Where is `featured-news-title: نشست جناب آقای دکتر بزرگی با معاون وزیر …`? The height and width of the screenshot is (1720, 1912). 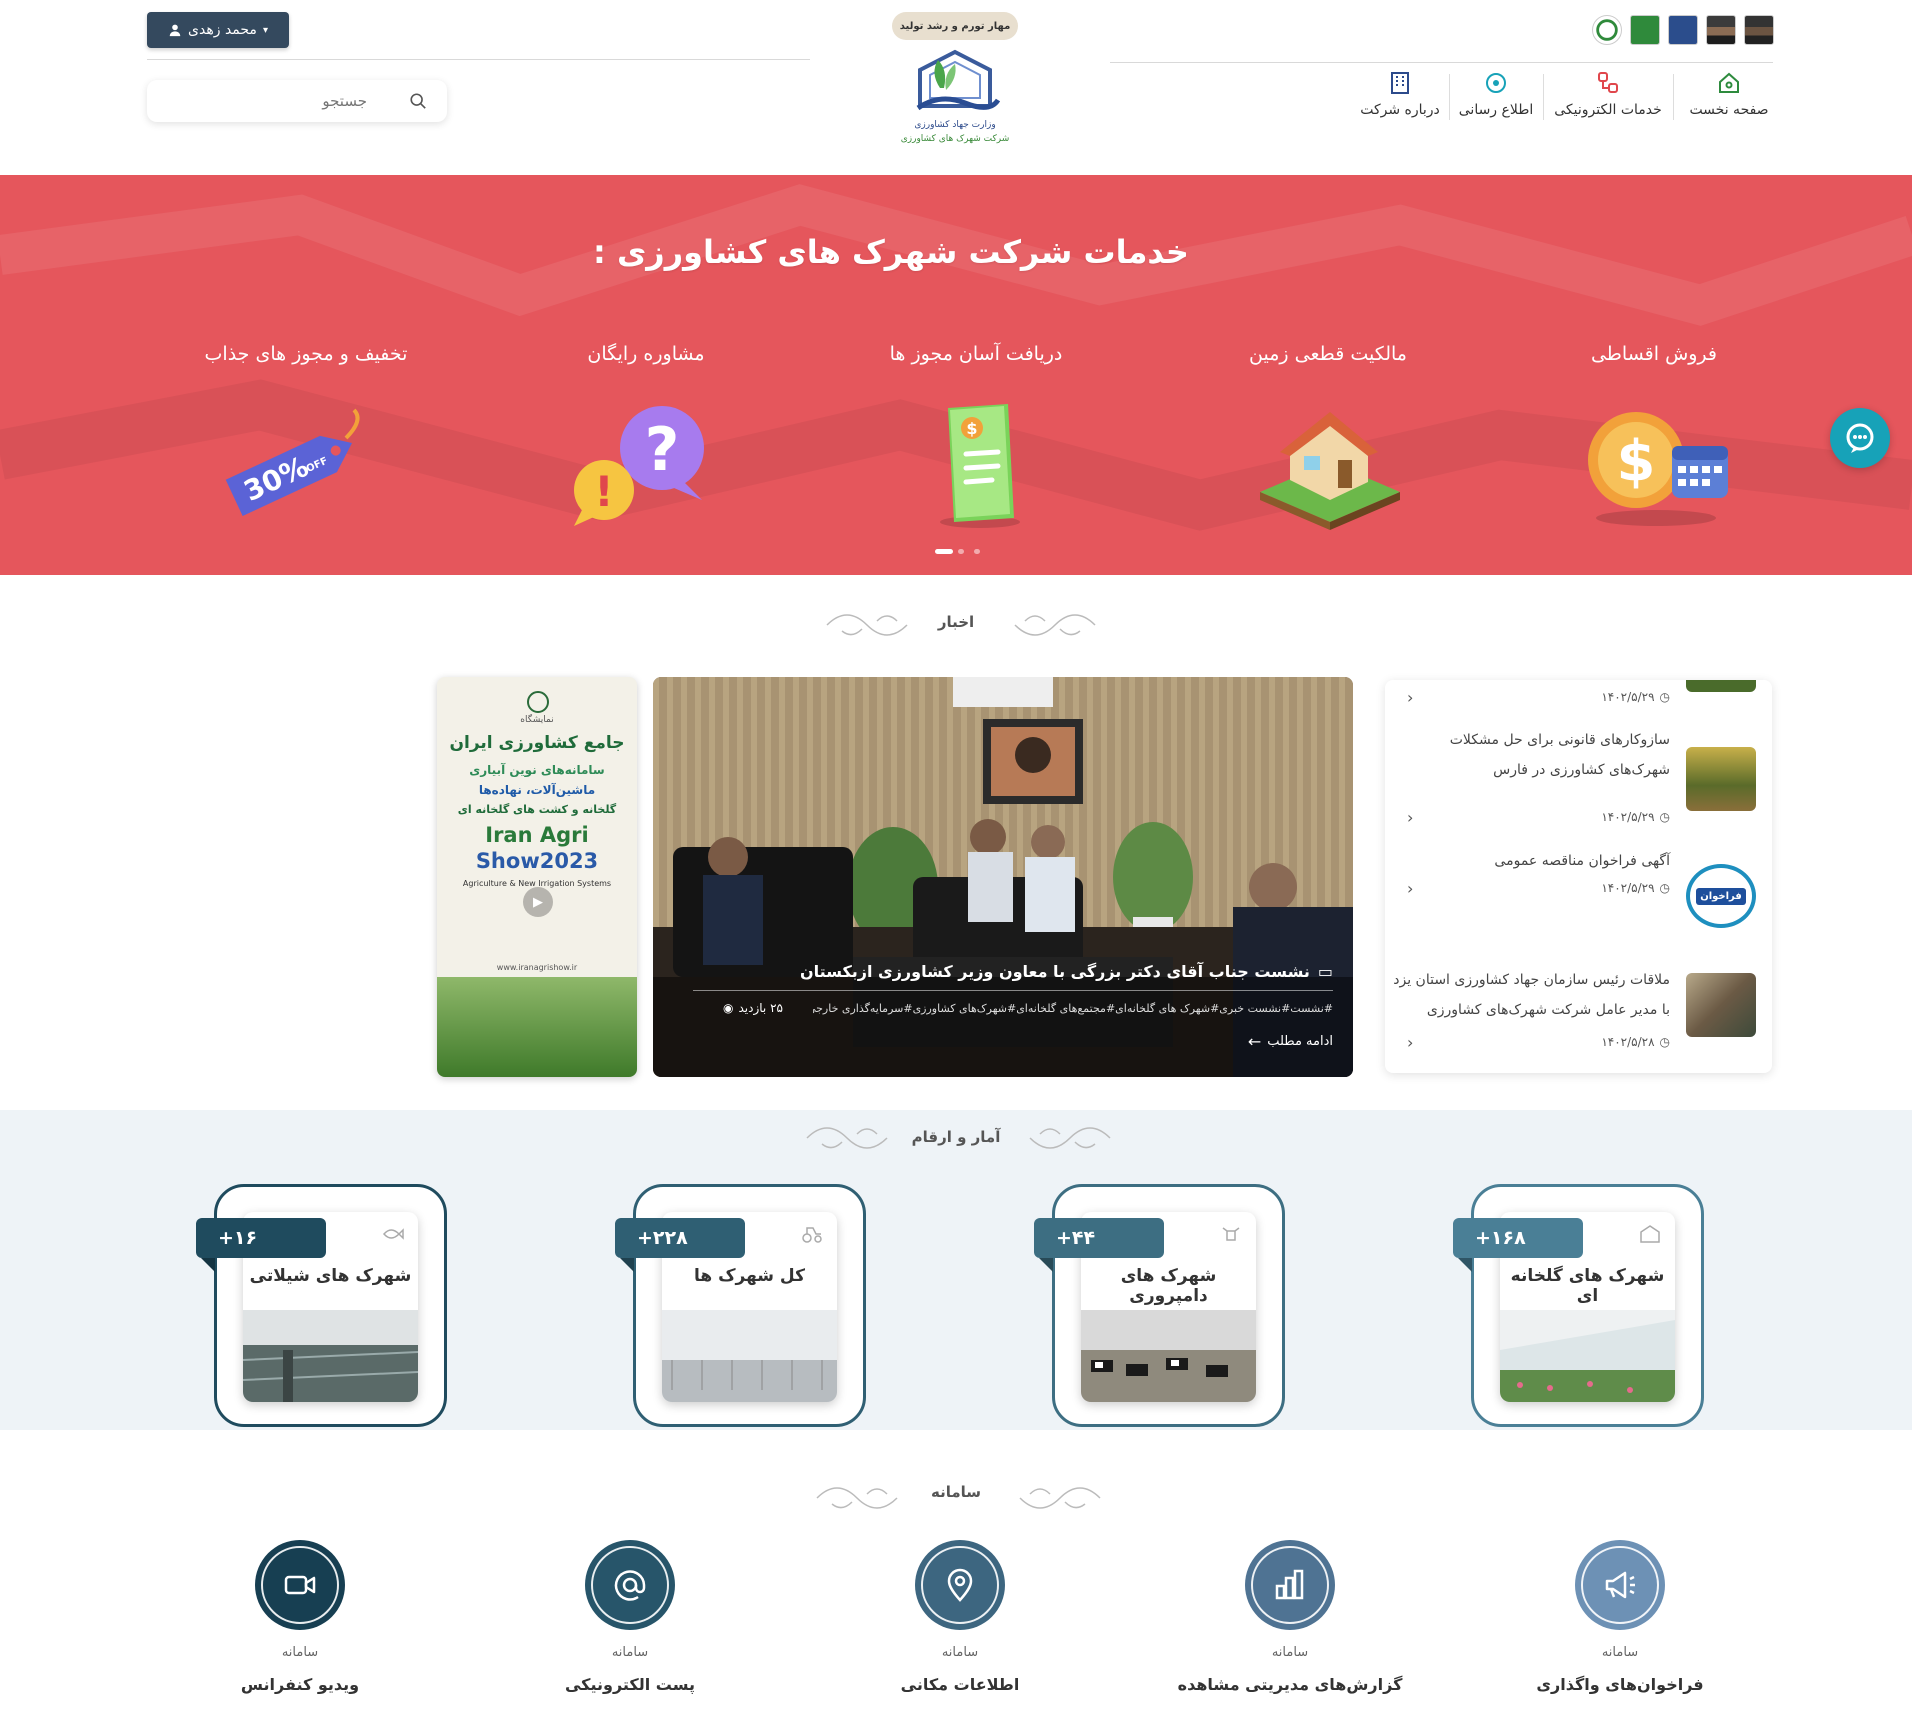 featured-news-title: نشست جناب آقای دکتر بزرگی با معاون وزیر … is located at coordinates (1055, 971).